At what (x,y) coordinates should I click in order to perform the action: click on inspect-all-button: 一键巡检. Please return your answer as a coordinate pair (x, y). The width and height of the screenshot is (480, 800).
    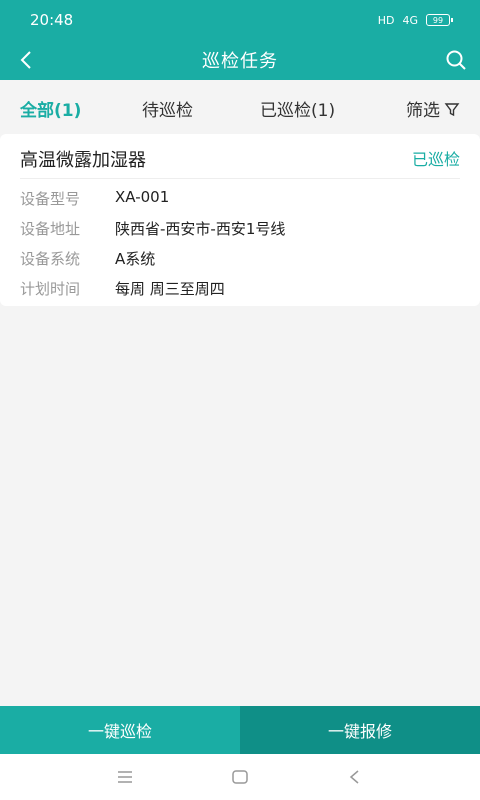
    Looking at the image, I should click on (120, 730).